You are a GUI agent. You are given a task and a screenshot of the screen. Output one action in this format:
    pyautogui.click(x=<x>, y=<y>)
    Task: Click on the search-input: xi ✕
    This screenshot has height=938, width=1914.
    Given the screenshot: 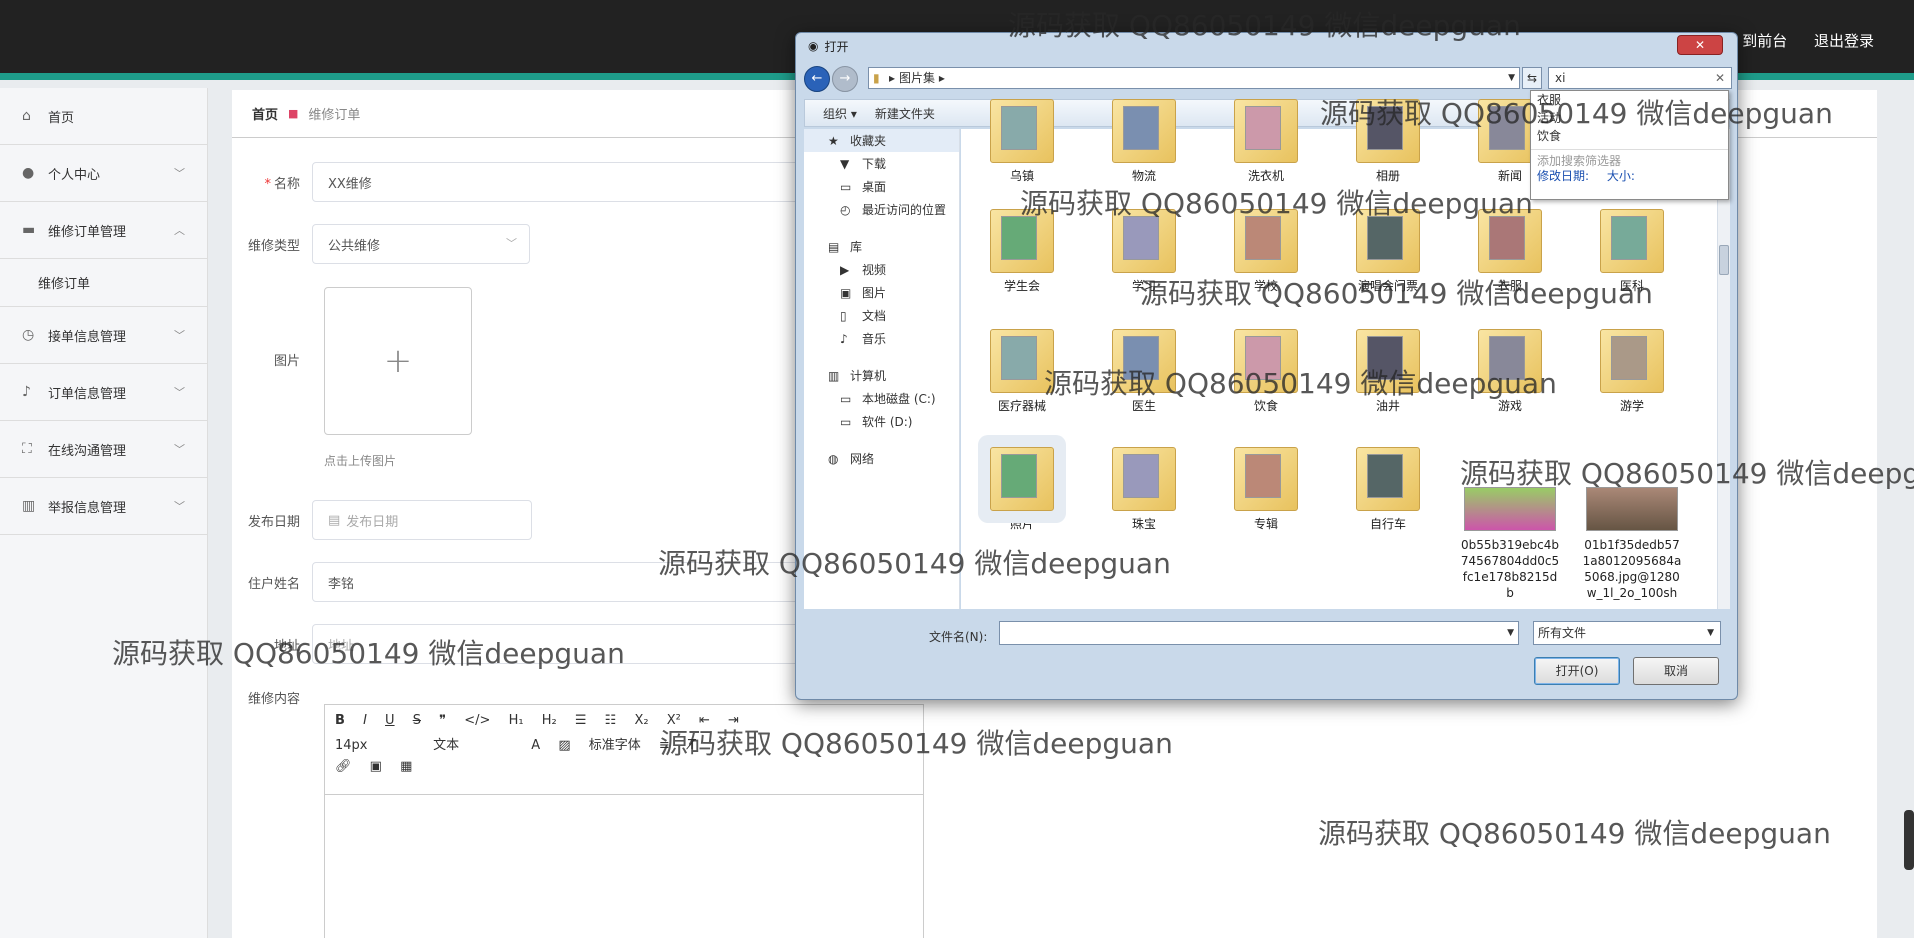 What is the action you would take?
    pyautogui.click(x=1640, y=78)
    